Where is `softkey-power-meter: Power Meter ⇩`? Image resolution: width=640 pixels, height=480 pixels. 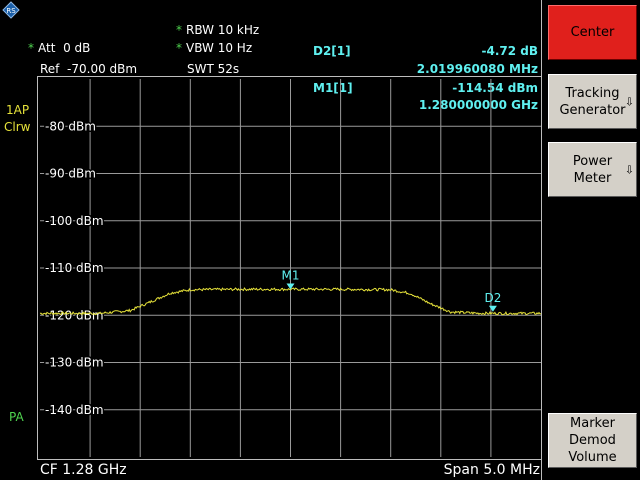 softkey-power-meter: Power Meter ⇩ is located at coordinates (592, 169).